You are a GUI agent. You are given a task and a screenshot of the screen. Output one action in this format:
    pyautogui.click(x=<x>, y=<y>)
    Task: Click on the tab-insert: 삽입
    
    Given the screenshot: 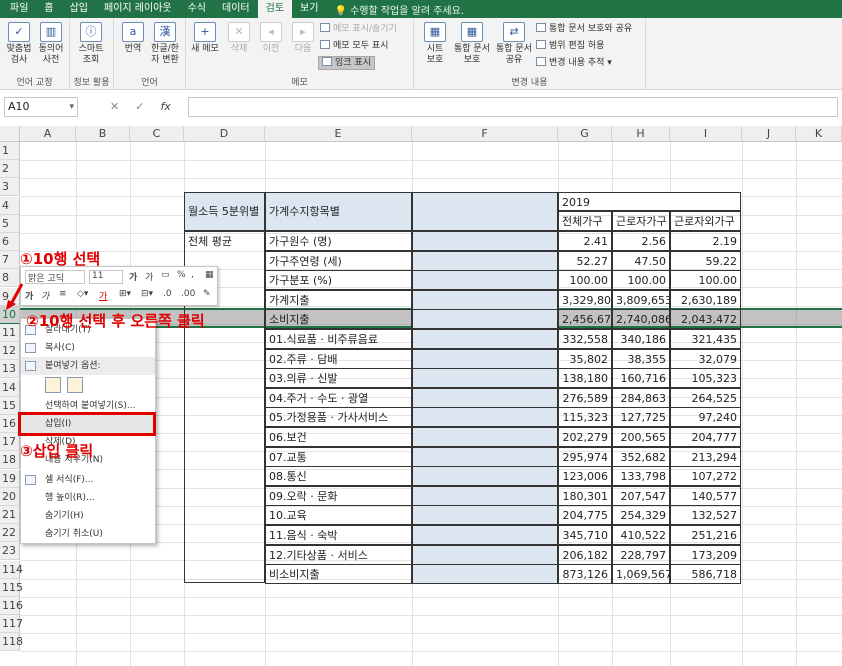 What is the action you would take?
    pyautogui.click(x=79, y=9)
    